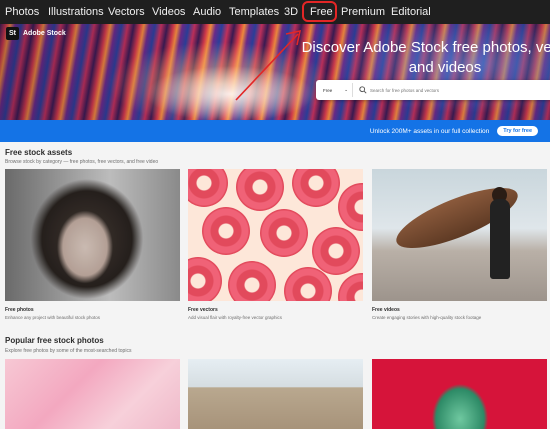 Image resolution: width=550 pixels, height=429 pixels. Describe the element at coordinates (363, 90) in the screenshot. I see `search-icon` at that location.